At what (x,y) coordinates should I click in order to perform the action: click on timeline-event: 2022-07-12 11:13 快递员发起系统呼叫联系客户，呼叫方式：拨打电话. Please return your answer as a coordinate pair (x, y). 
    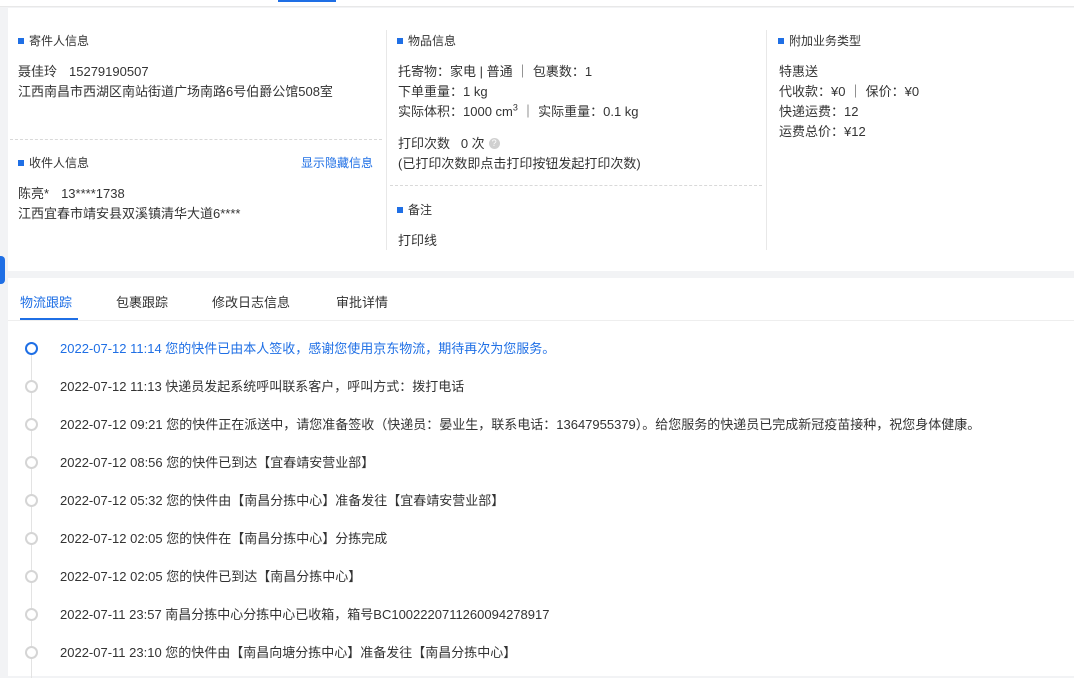
    Looking at the image, I should click on (541, 386).